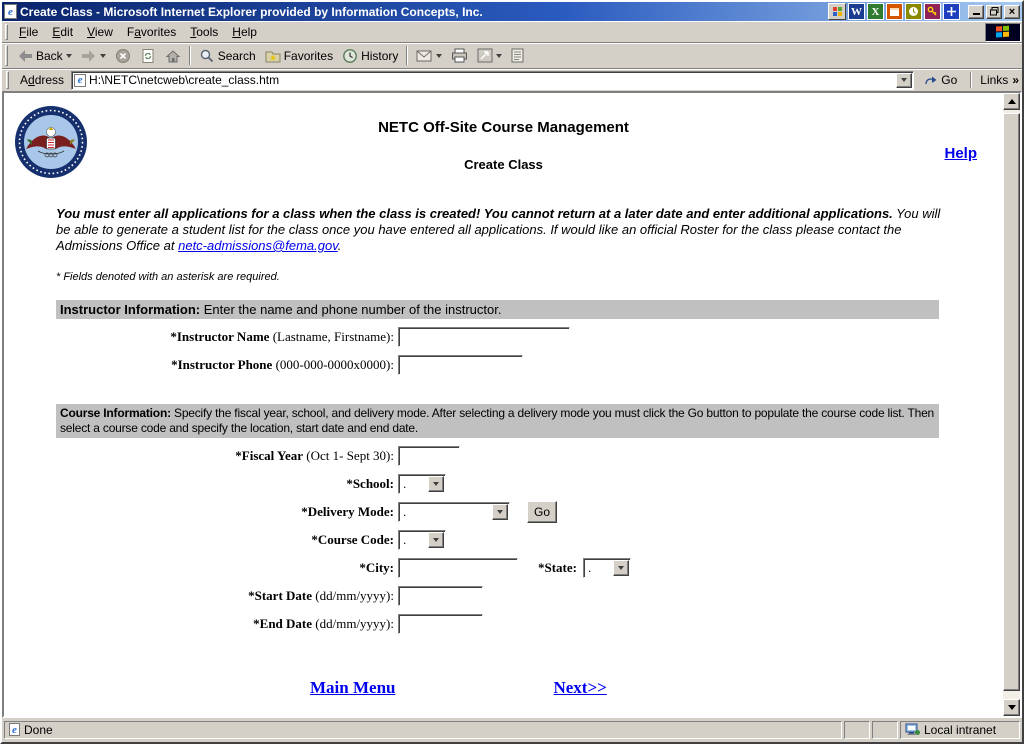 Image resolution: width=1024 pixels, height=744 pixels. Describe the element at coordinates (894, 11) in the screenshot. I see `calendar-icon` at that location.